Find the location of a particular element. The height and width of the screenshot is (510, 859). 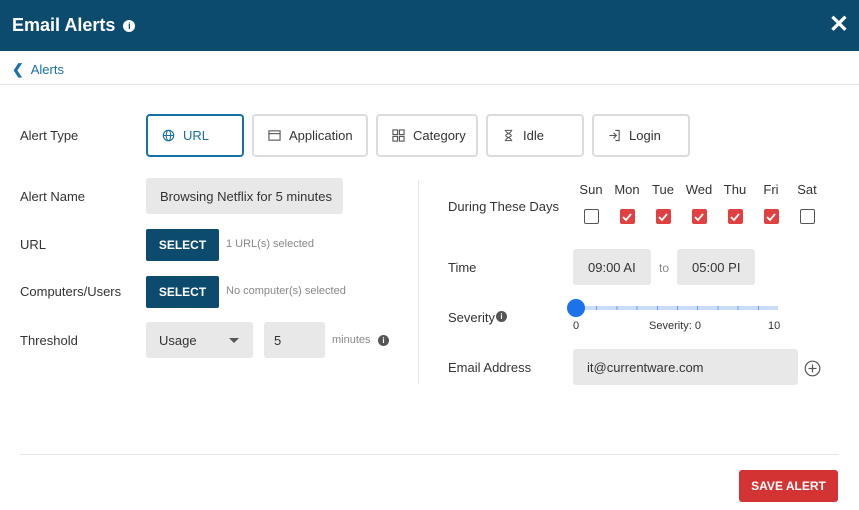

alert-name-label: Alert Name is located at coordinates (53, 196).